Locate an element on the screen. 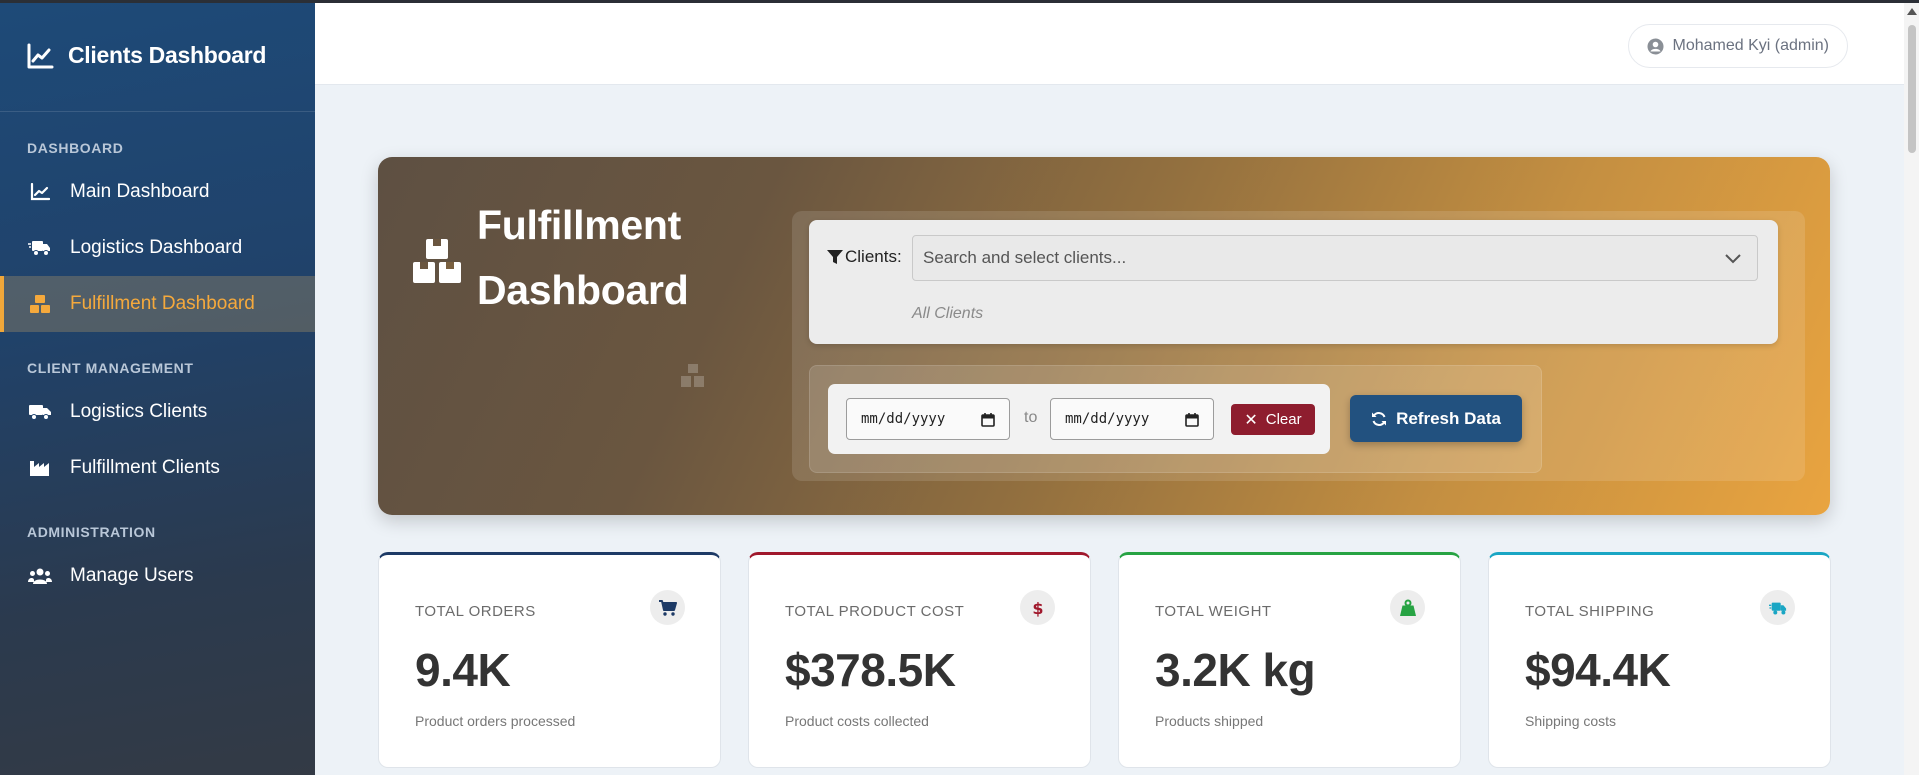  sidebar-item-fulfillment-clients: Fulfillment Clients is located at coordinates (157, 468).